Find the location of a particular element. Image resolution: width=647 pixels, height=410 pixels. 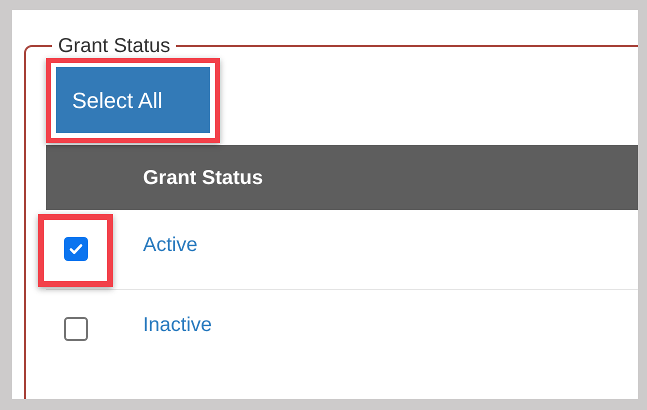

fieldset-legend: Grant Status is located at coordinates (114, 46).